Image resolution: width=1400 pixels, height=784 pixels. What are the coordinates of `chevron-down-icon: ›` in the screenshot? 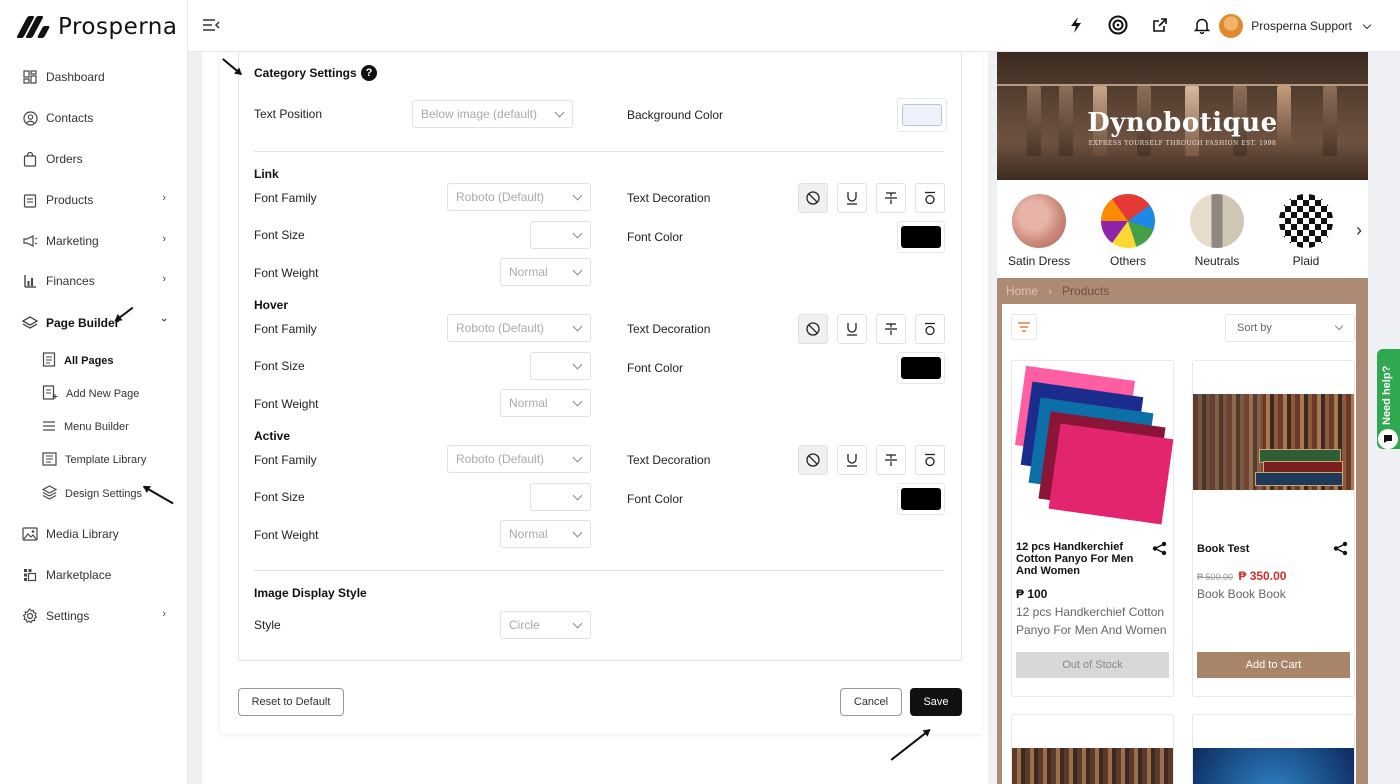 It's located at (164, 320).